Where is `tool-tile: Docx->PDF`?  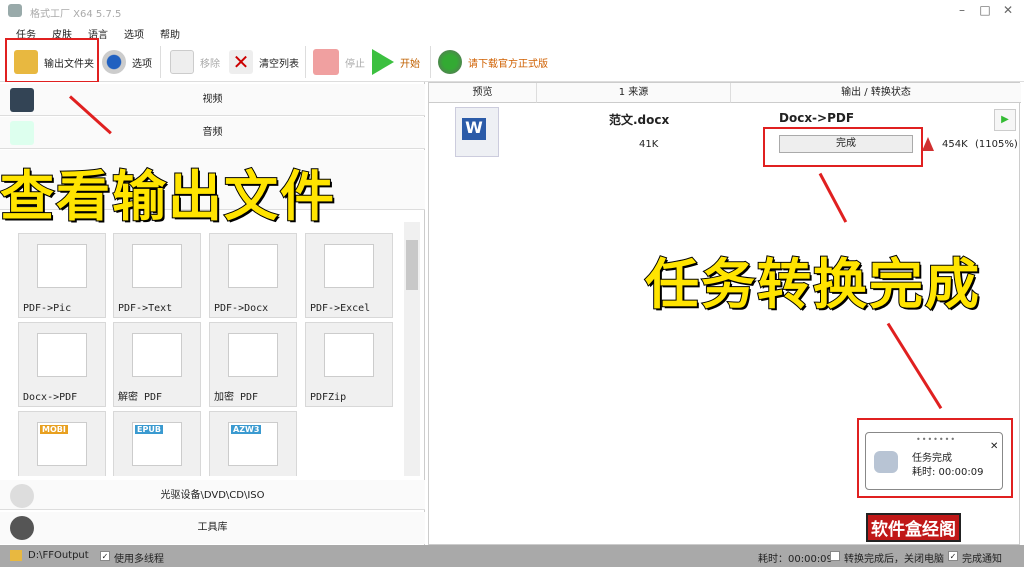 tool-tile: Docx->PDF is located at coordinates (62, 364).